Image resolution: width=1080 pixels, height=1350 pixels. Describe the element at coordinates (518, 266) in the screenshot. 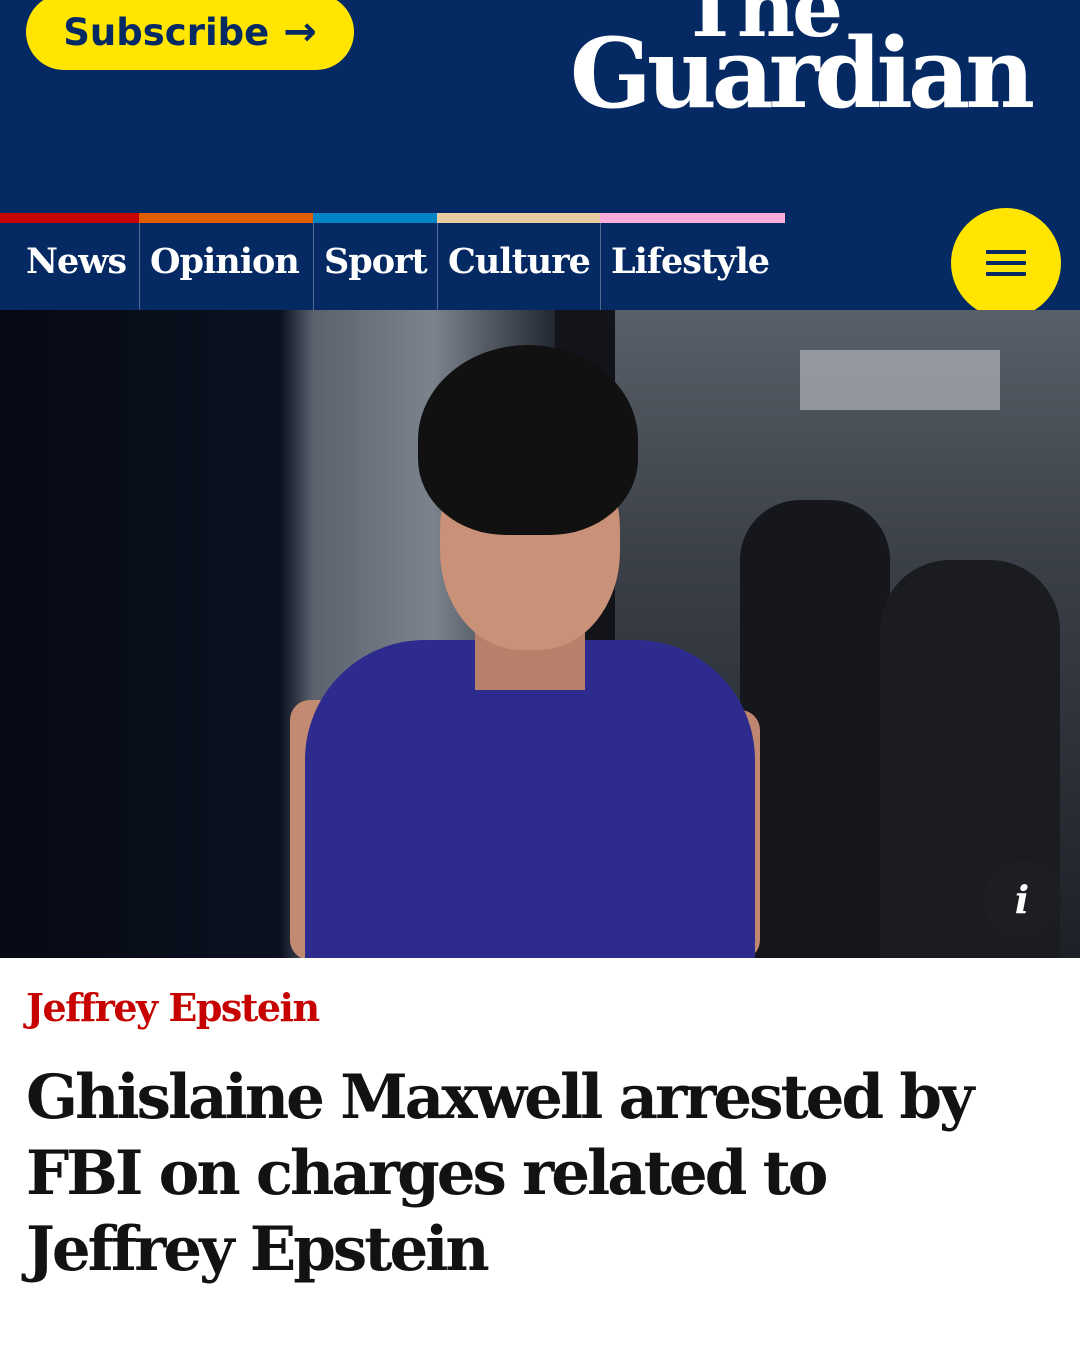

I see `nav-item-culture: Culture` at that location.